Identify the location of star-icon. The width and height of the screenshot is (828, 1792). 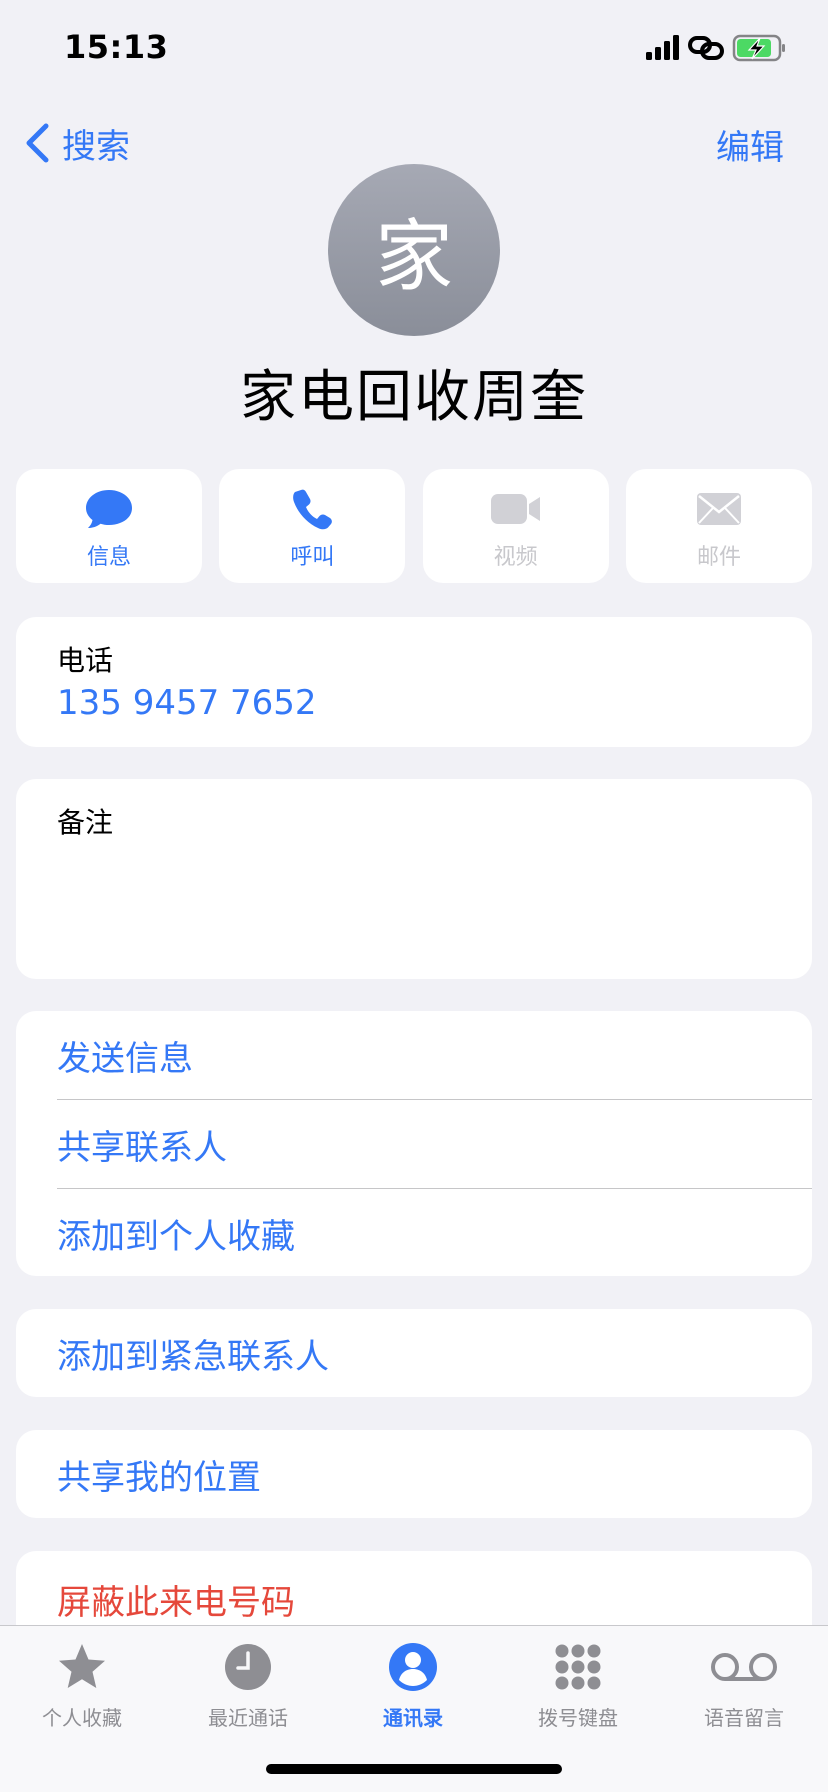
(82, 1666).